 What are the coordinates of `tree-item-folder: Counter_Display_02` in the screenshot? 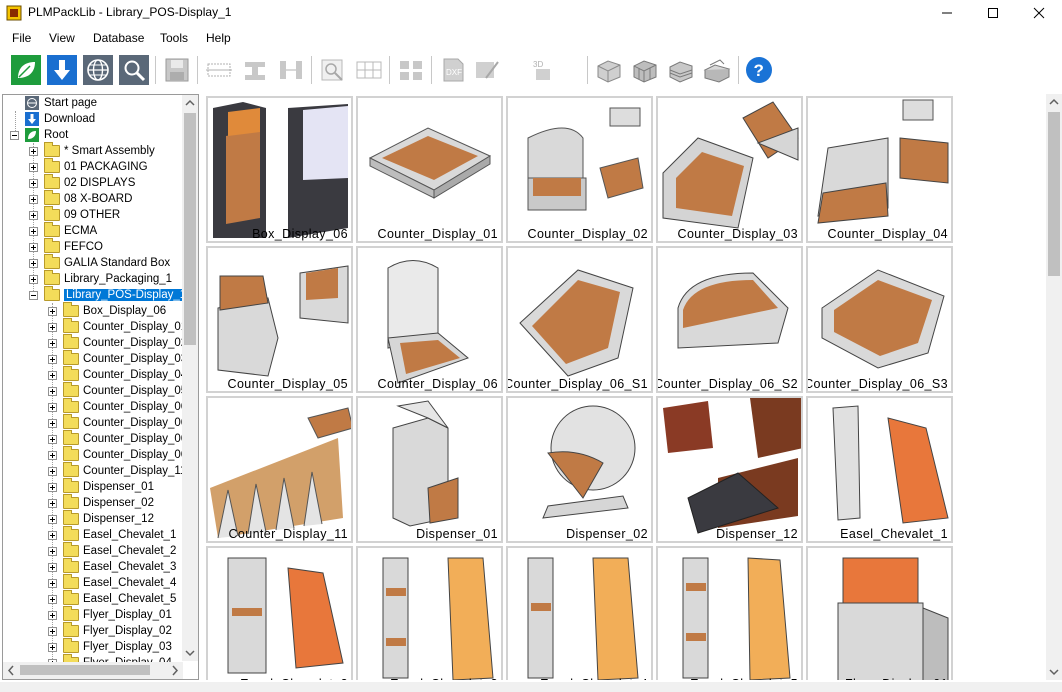 It's located at (117, 342).